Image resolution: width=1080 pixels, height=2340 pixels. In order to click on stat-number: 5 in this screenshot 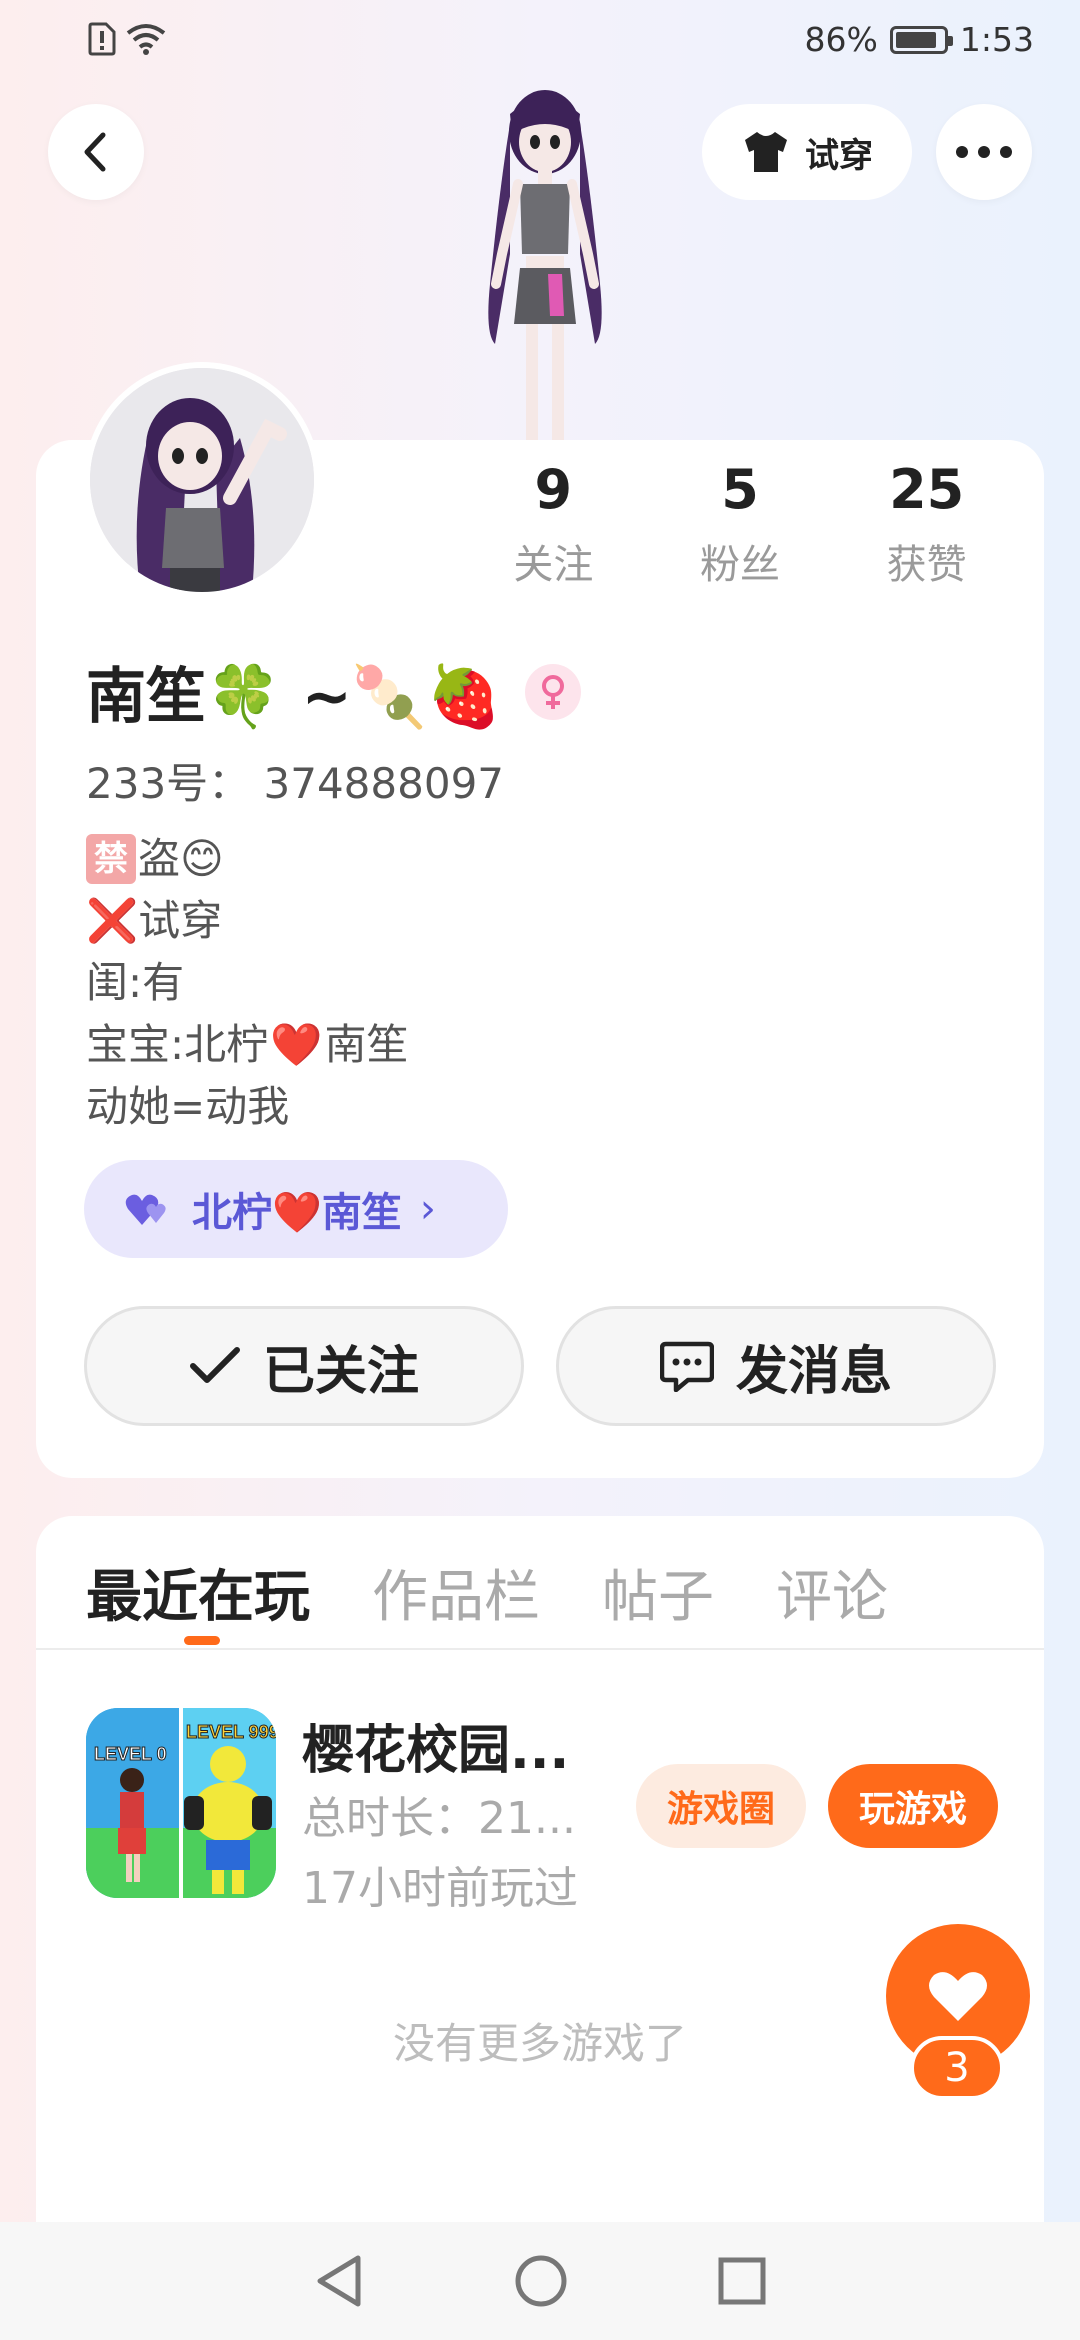, I will do `click(740, 489)`.